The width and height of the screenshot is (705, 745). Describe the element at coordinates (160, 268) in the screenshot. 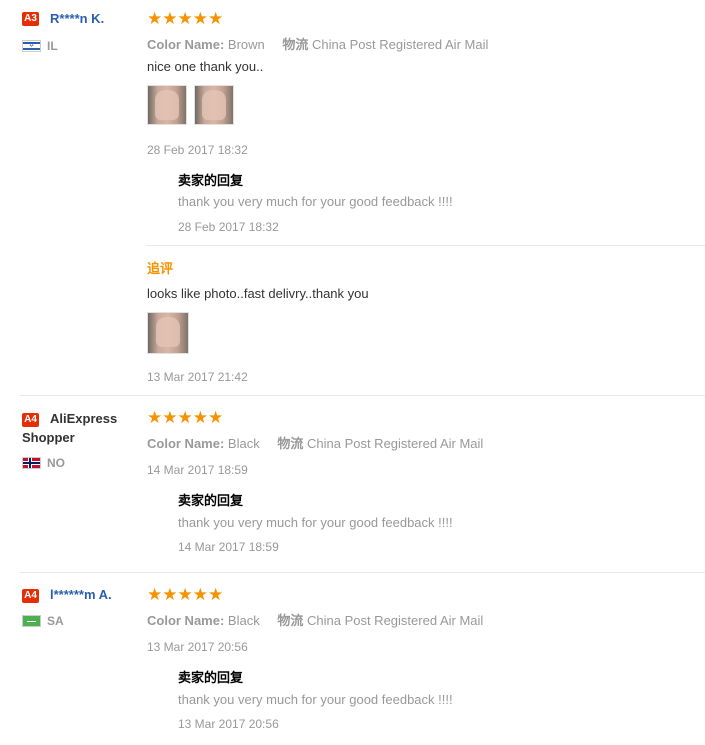

I see `followup-label: 追评` at that location.